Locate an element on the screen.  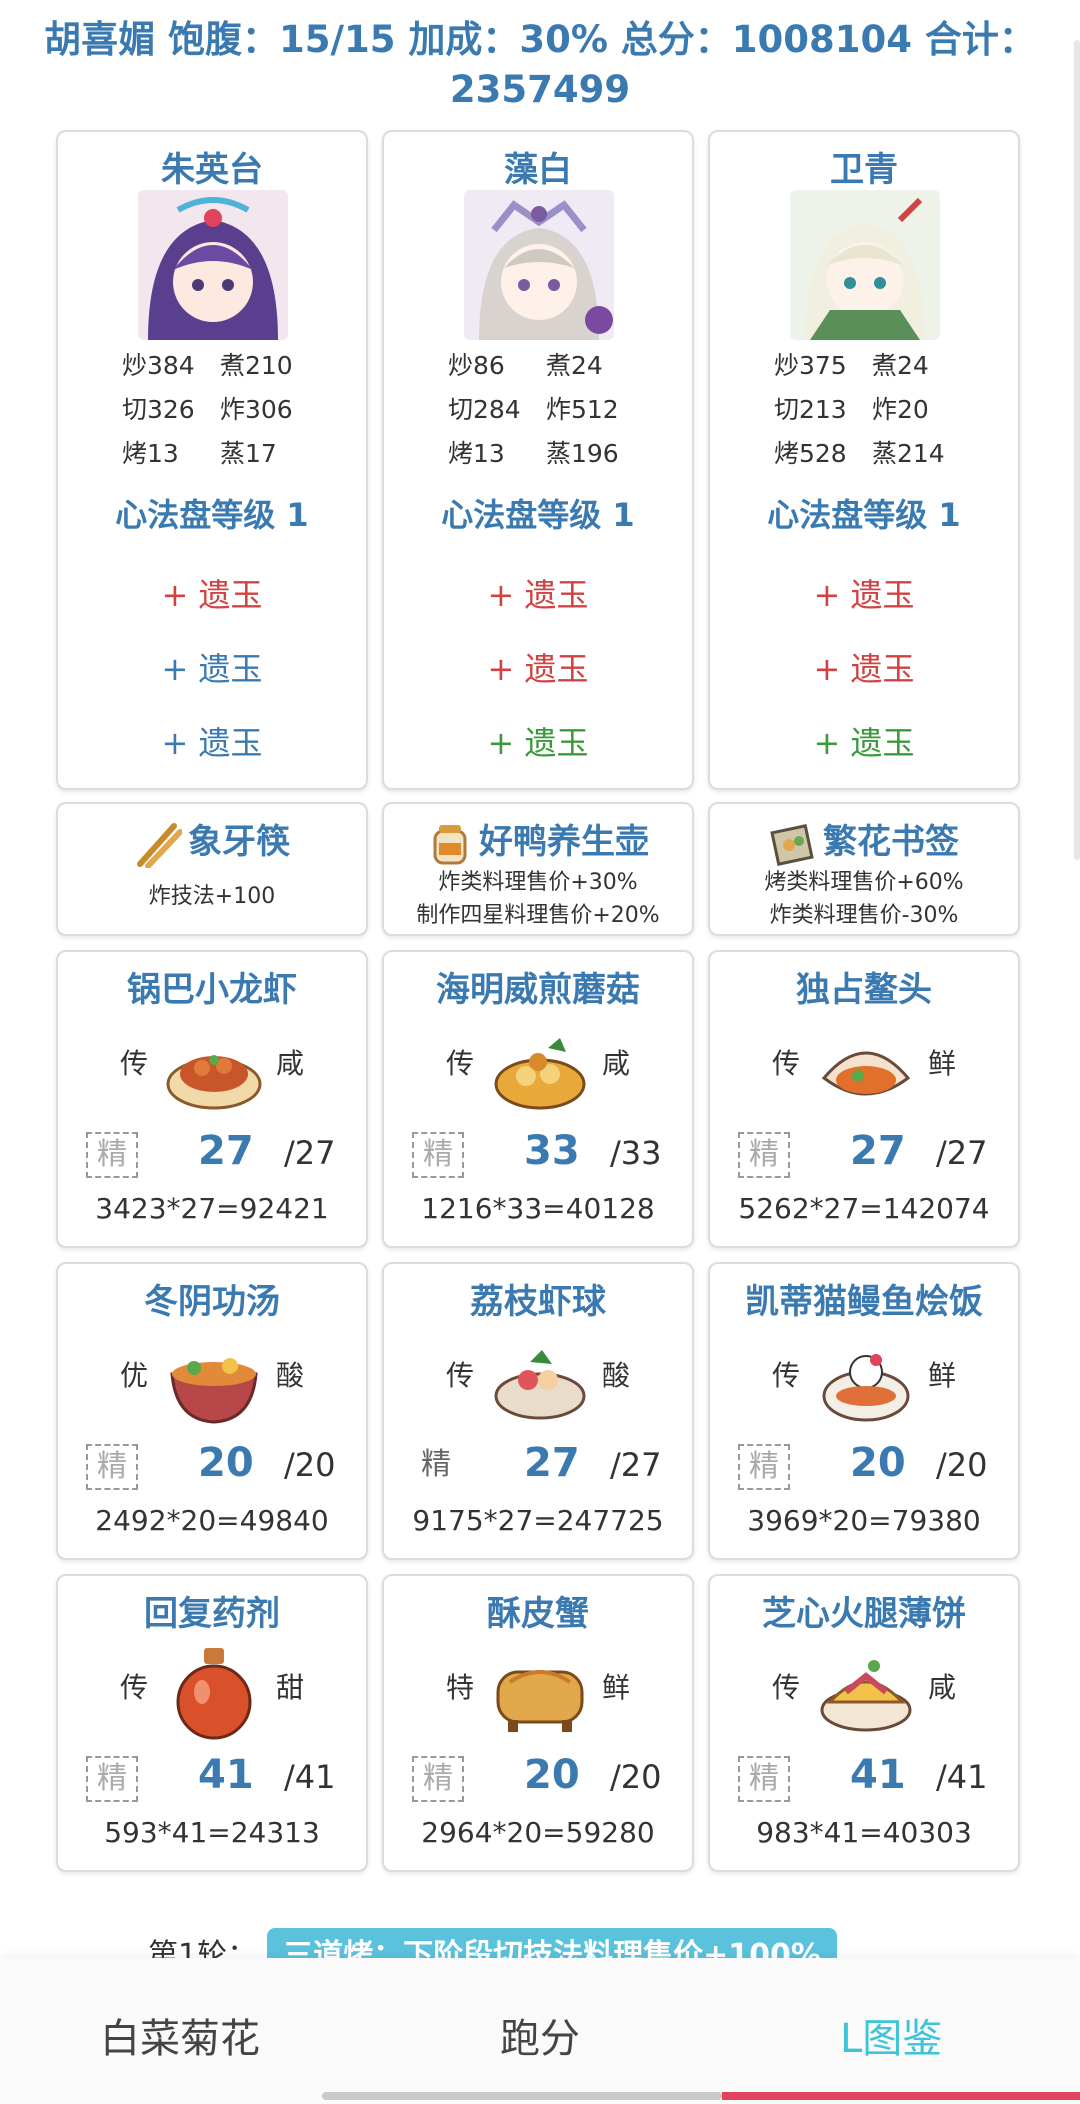
bookmark-icon is located at coordinates (792, 844).